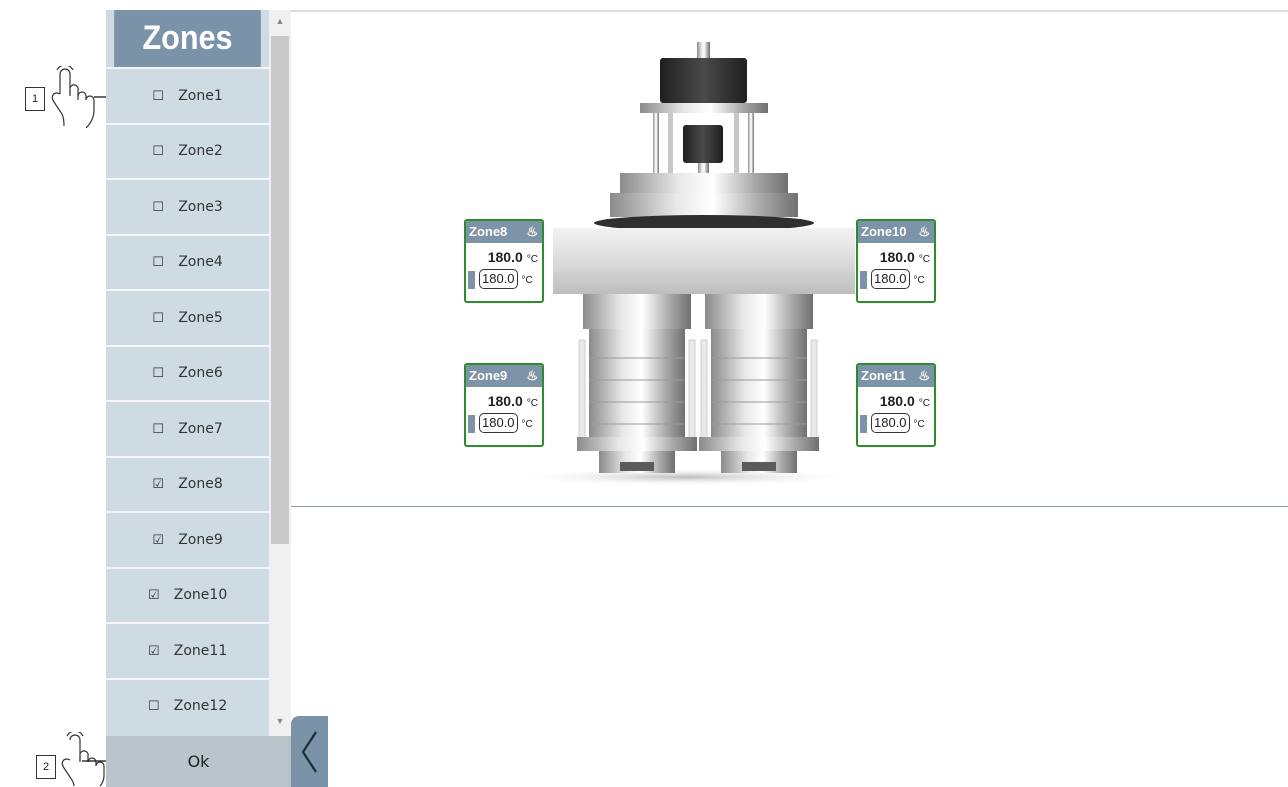 This screenshot has width=1288, height=787. I want to click on zone-widget-11: Zone11 ♨ 180.0 °C 180.0 °C, so click(896, 405).